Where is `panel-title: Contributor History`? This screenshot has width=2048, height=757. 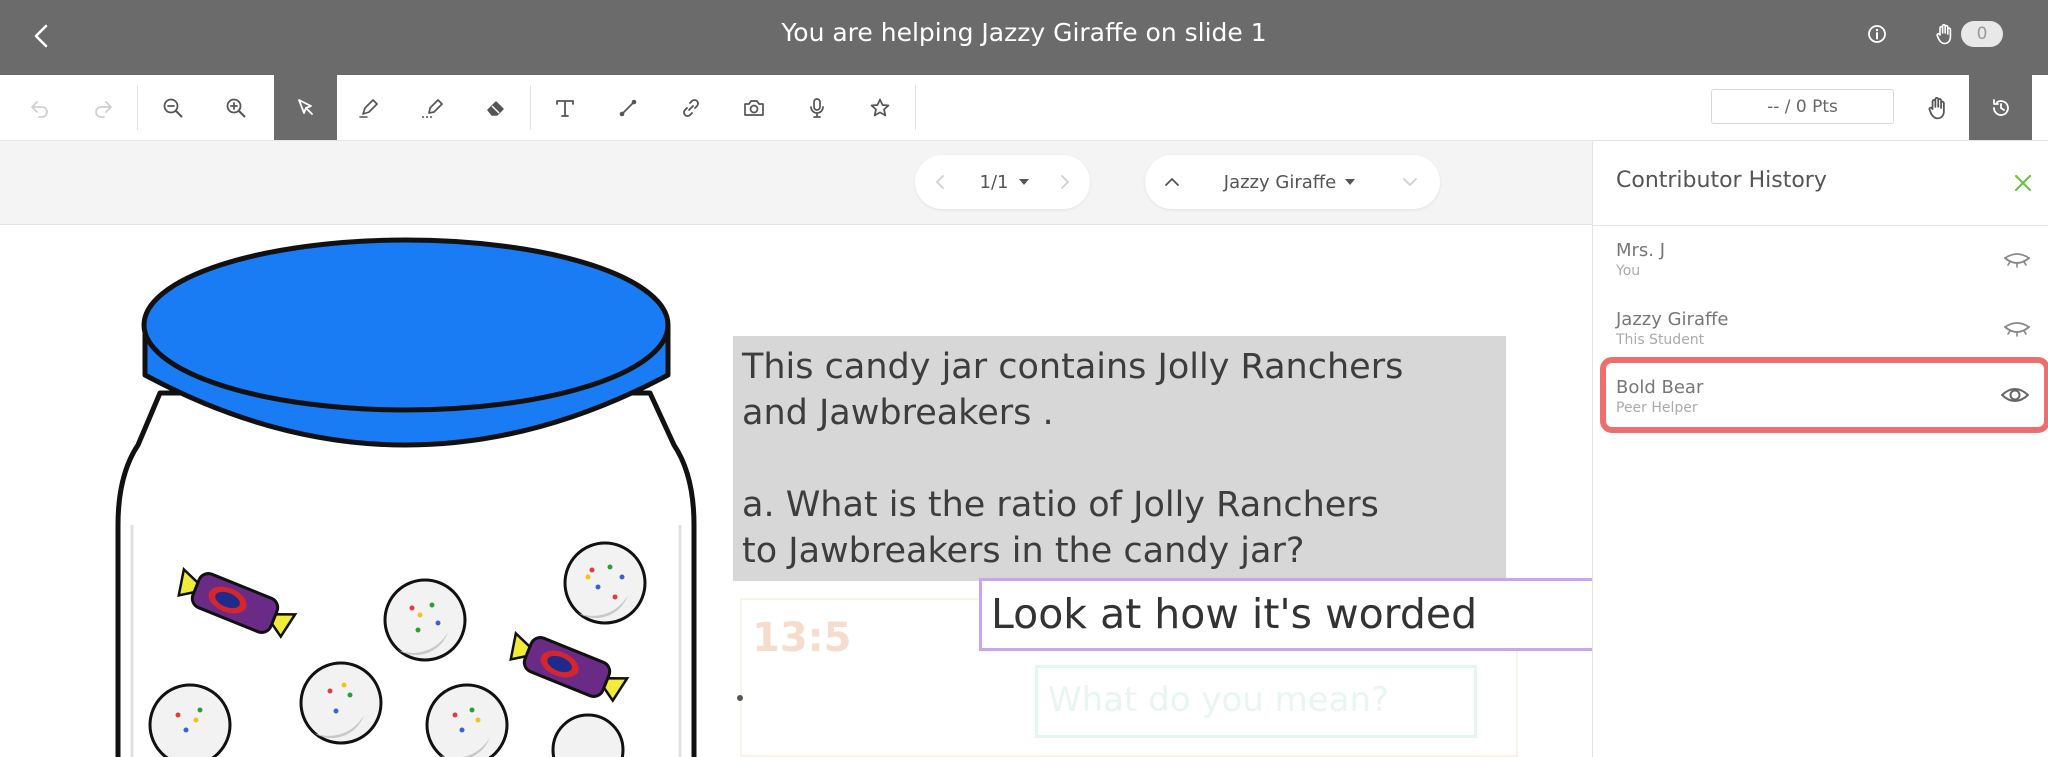 panel-title: Contributor History is located at coordinates (1721, 180).